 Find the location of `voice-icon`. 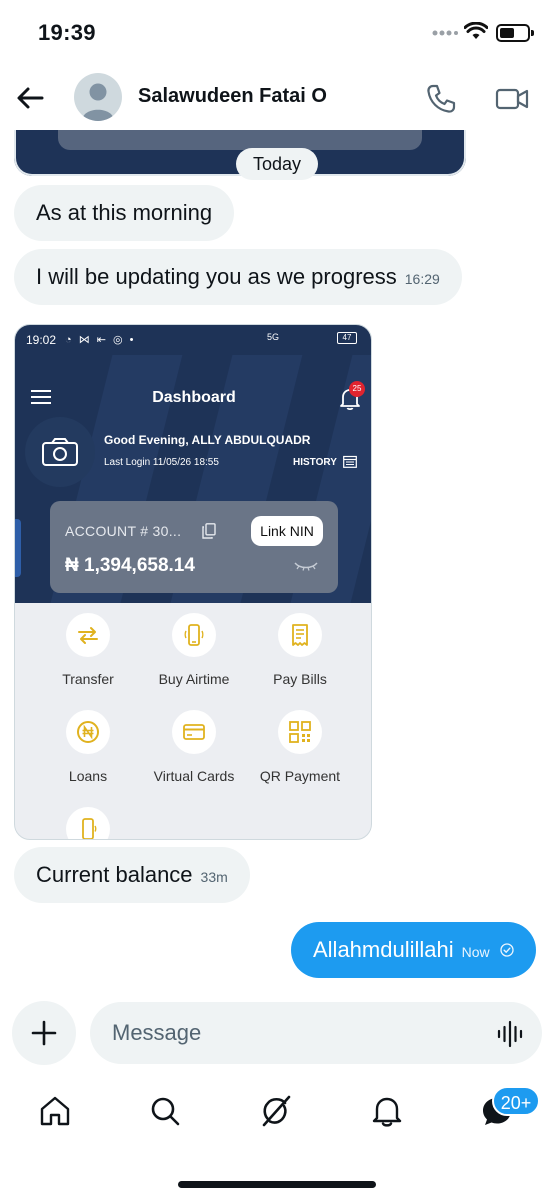

voice-icon is located at coordinates (510, 1034).